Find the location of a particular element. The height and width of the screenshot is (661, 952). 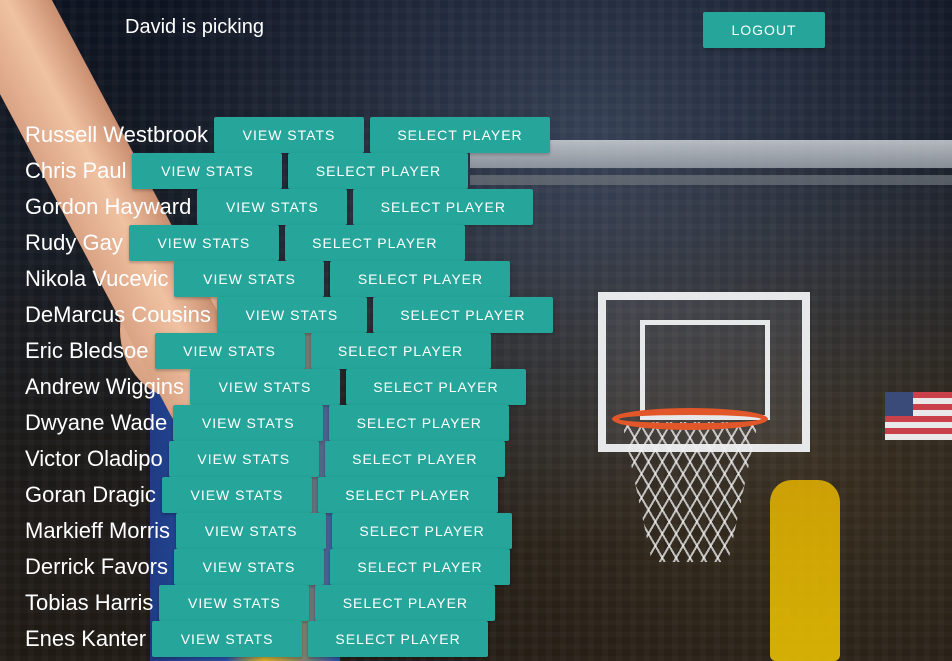

player-row: Tobias Harris VIEW STATS SELECT PLAYER is located at coordinates (488, 603).